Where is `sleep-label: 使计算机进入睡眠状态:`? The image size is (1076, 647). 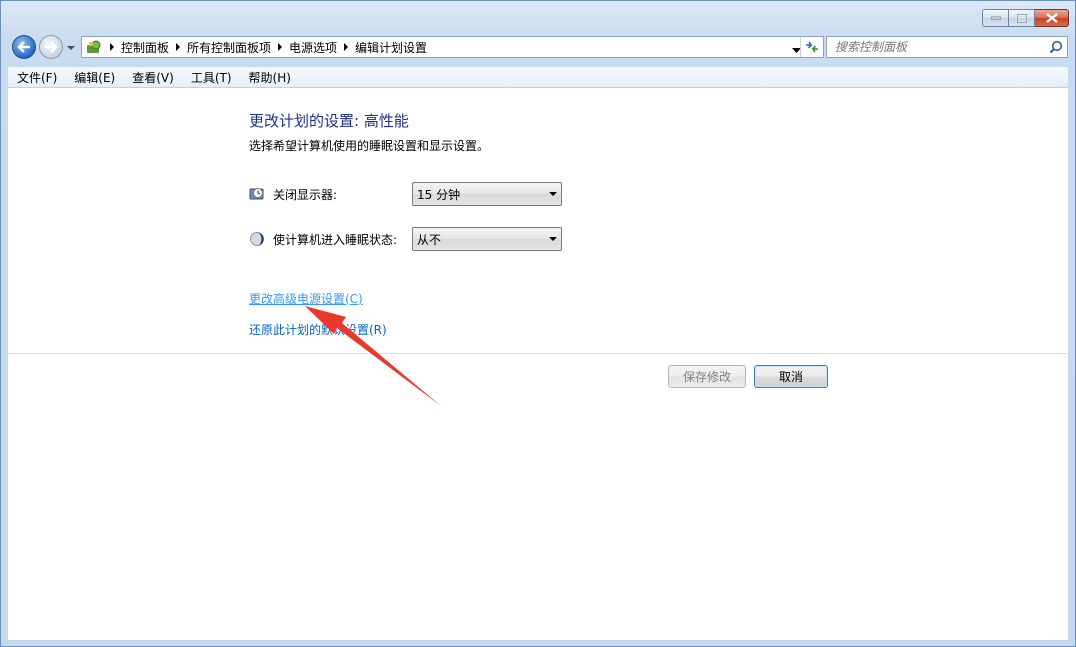 sleep-label: 使计算机进入睡眠状态: is located at coordinates (335, 239).